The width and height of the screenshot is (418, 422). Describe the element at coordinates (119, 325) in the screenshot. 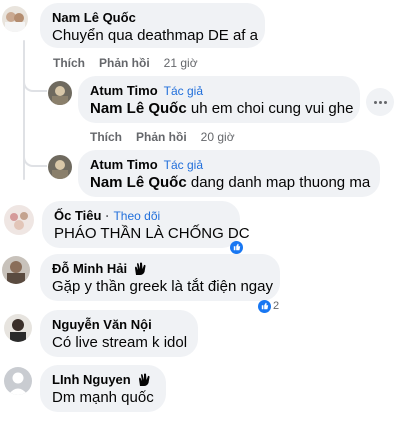

I see `comment-author: Nguyễn Văn Nội` at that location.